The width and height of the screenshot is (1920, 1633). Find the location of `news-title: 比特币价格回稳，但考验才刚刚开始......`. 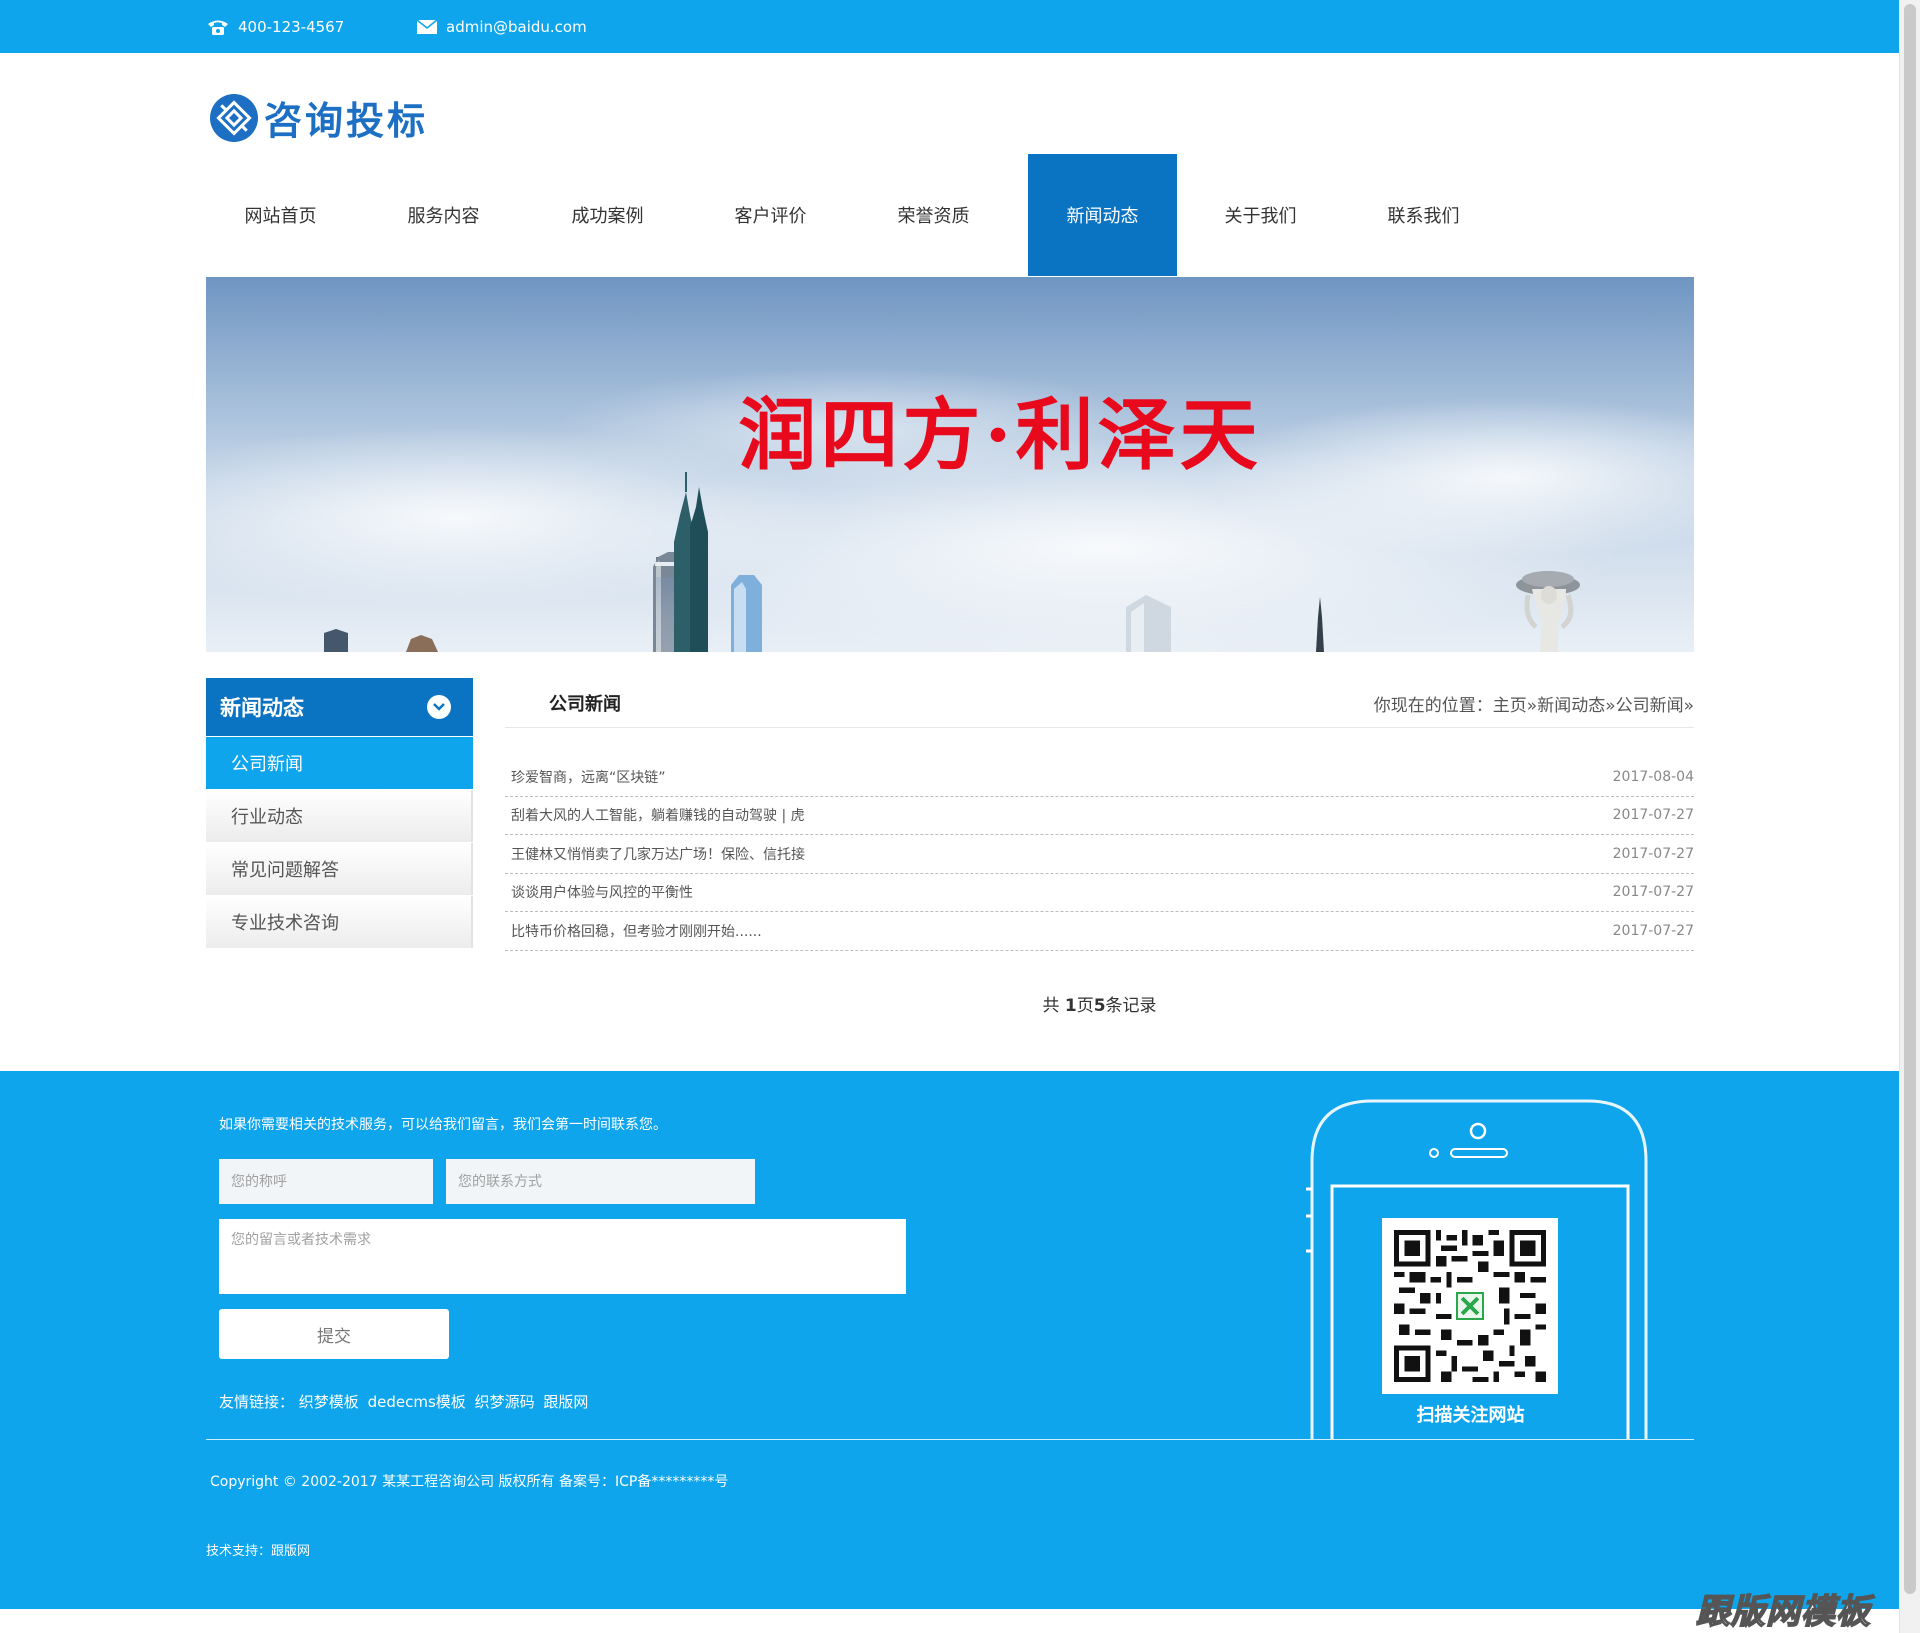

news-title: 比特币价格回稳，但考验才刚刚开始...... is located at coordinates (636, 931).